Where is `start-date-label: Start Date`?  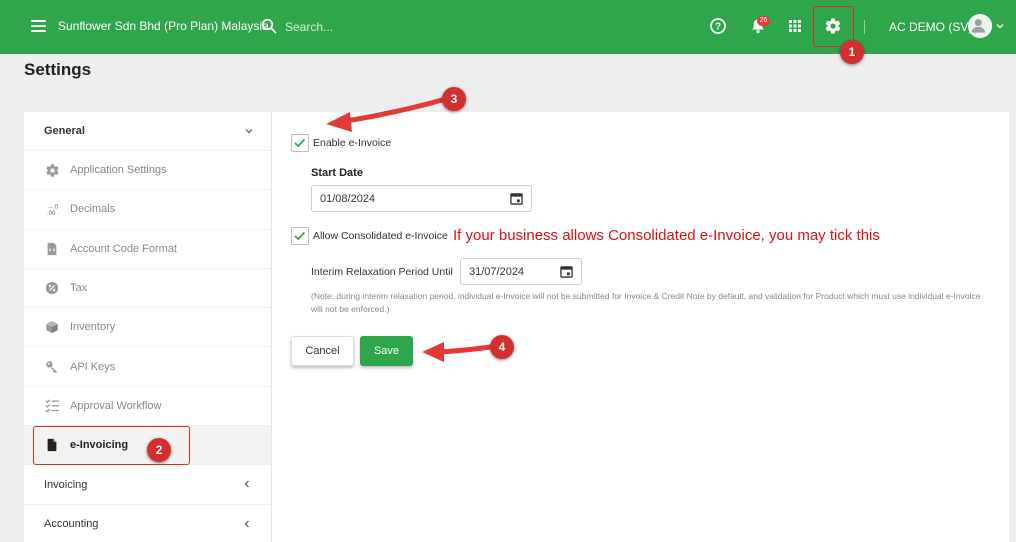
start-date-label: Start Date is located at coordinates (337, 173).